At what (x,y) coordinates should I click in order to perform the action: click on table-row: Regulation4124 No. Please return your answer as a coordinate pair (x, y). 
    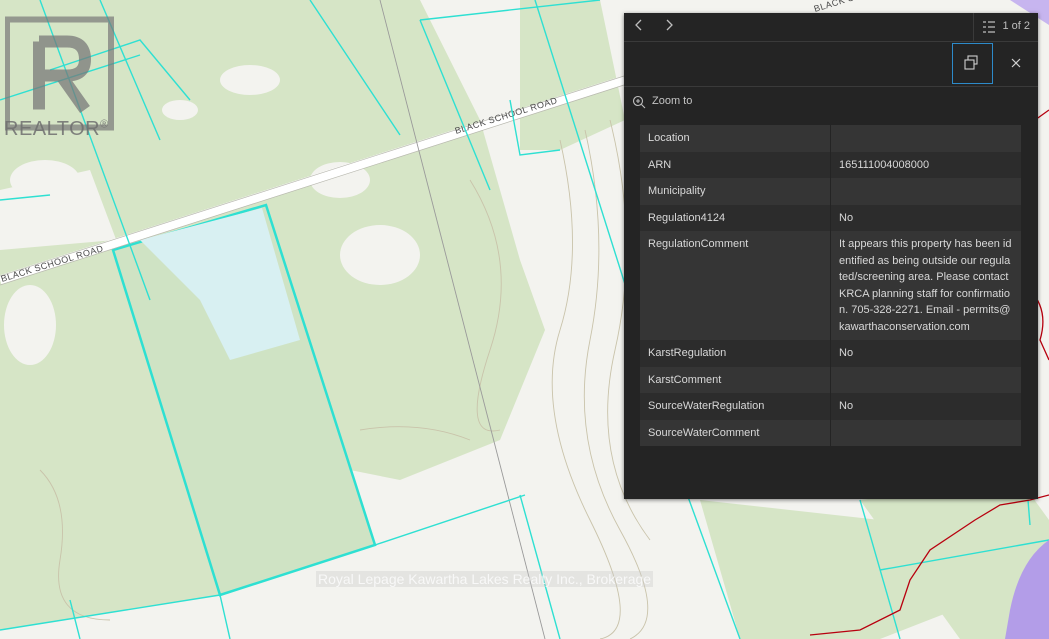
    Looking at the image, I should click on (830, 217).